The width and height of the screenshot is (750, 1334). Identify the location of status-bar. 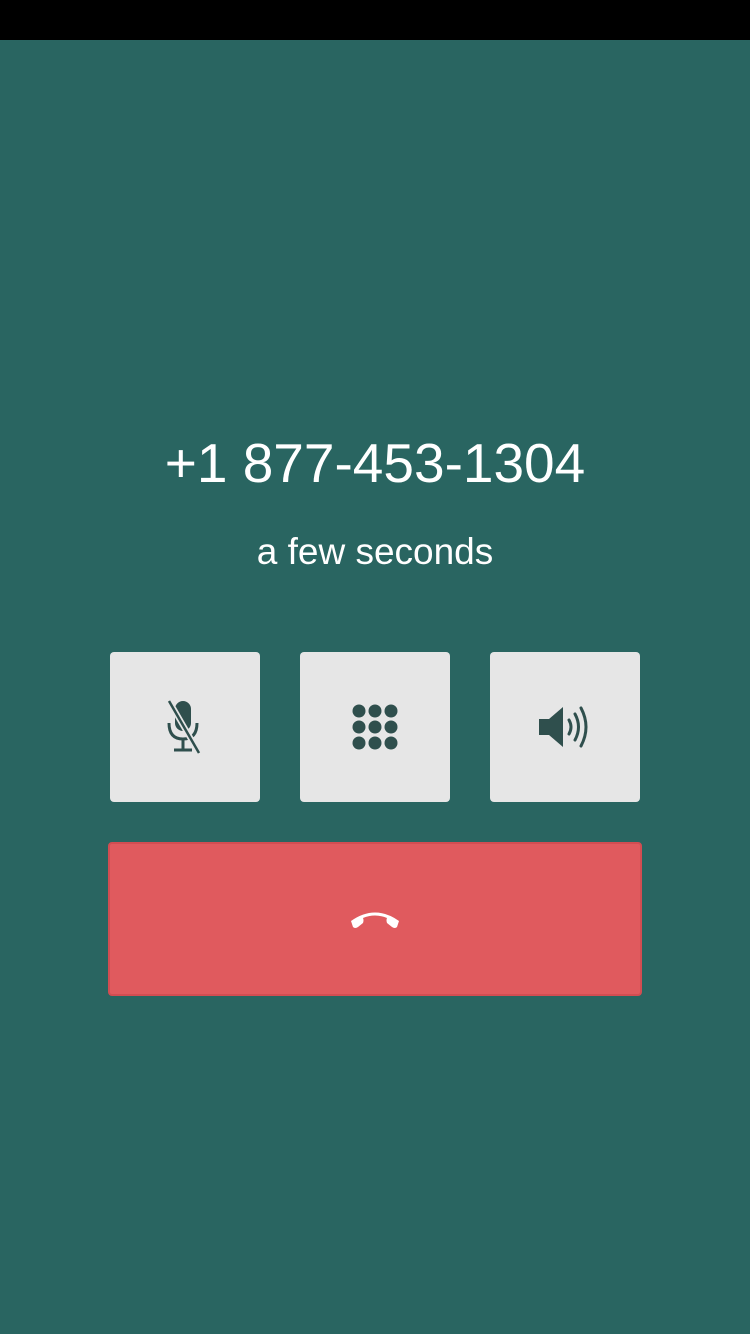
(375, 20).